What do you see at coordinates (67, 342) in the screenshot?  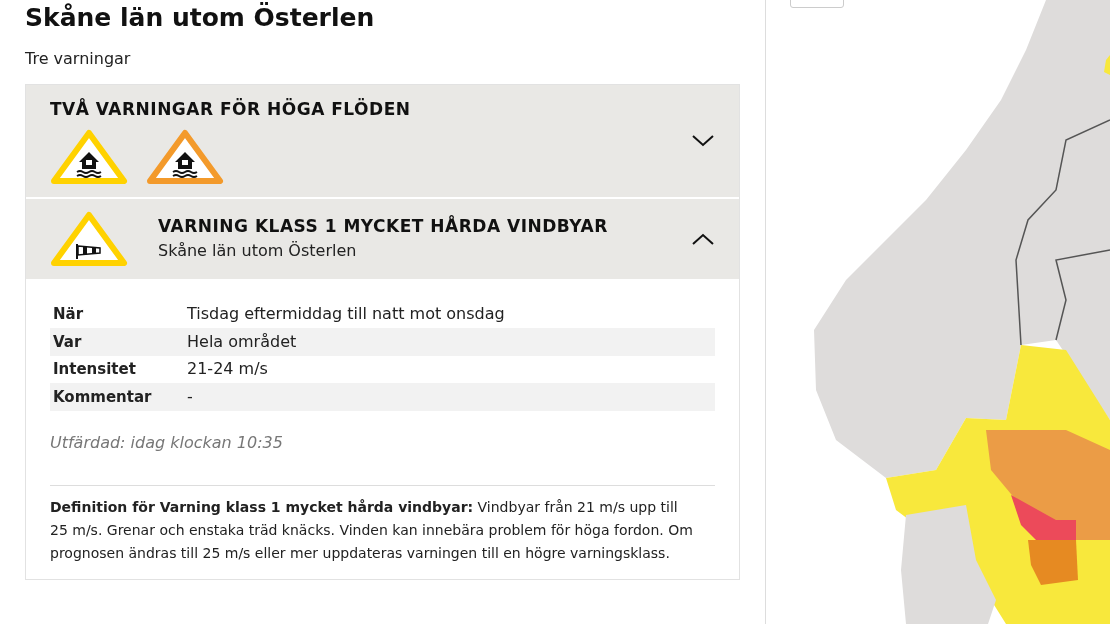 I see `detail-label: Var` at bounding box center [67, 342].